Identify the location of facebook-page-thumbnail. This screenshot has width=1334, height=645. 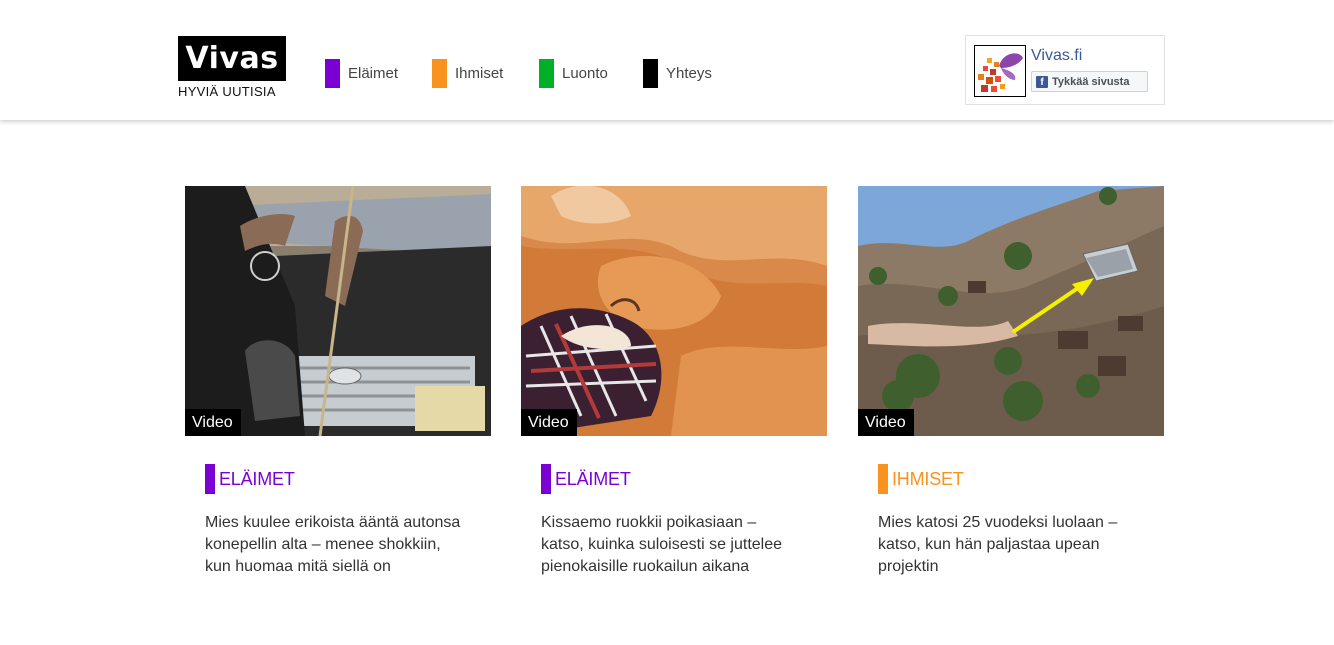
(1000, 71).